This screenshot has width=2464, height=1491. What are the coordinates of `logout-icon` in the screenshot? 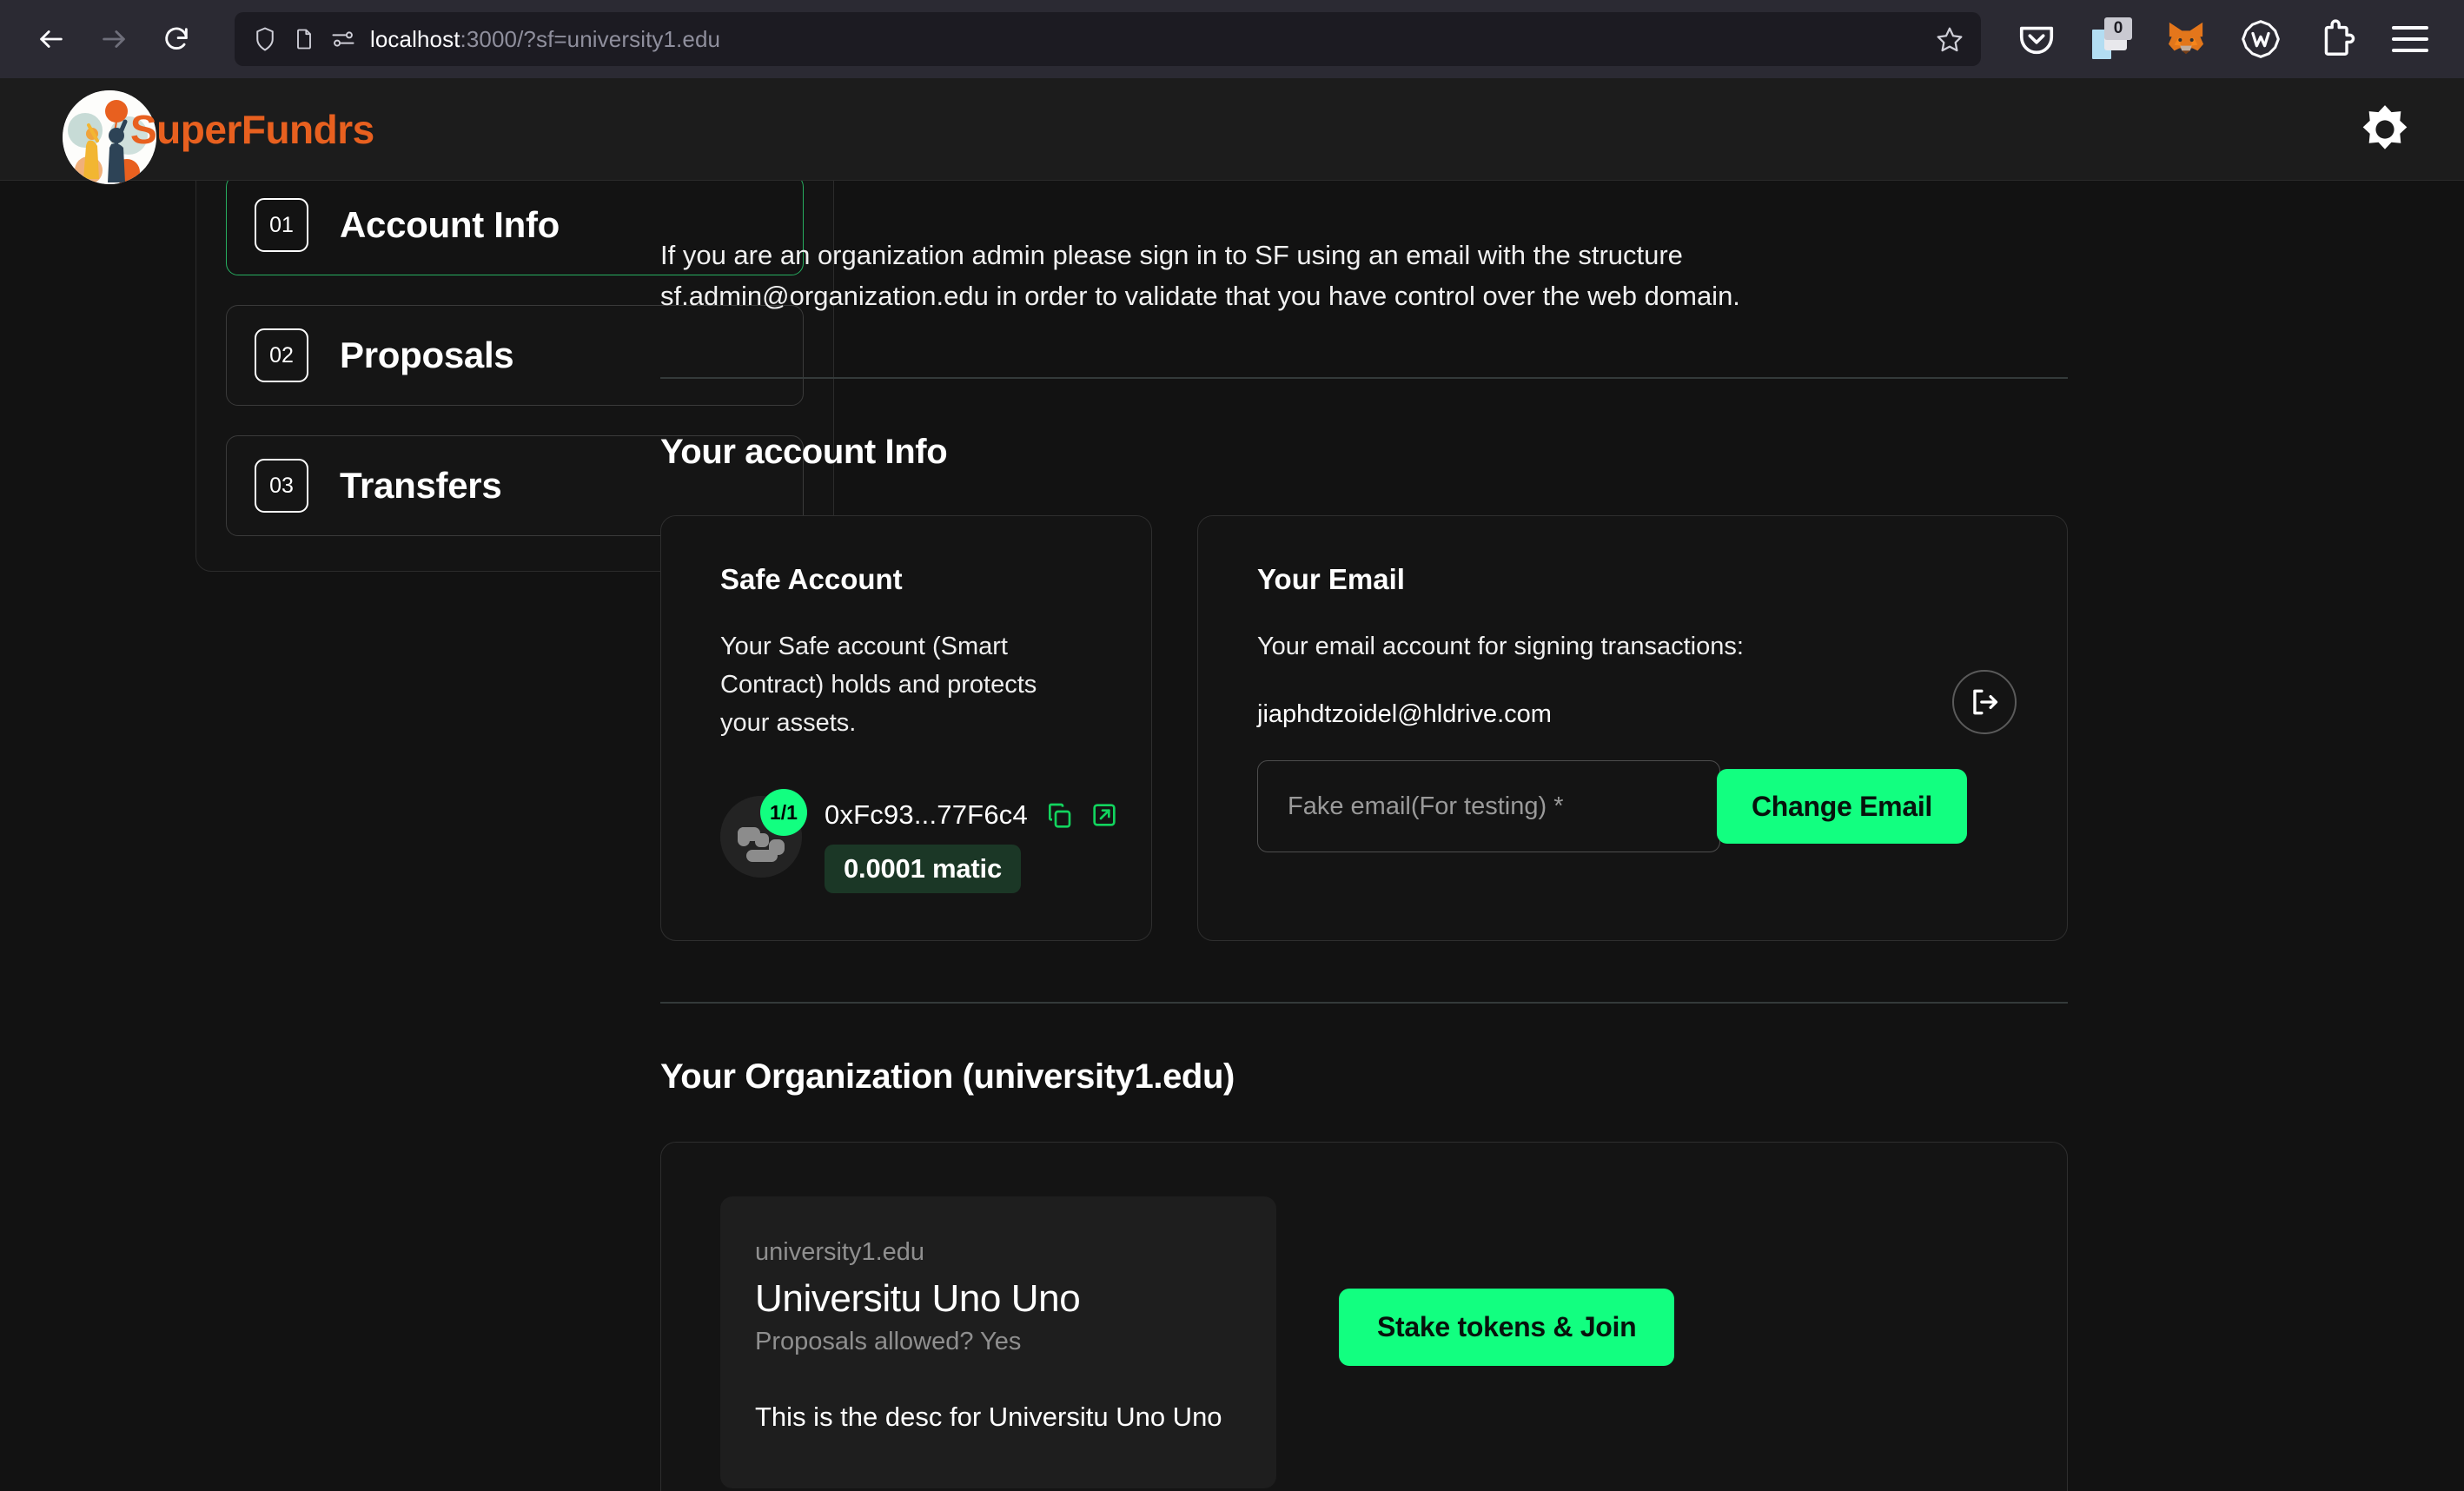 It's located at (1985, 702).